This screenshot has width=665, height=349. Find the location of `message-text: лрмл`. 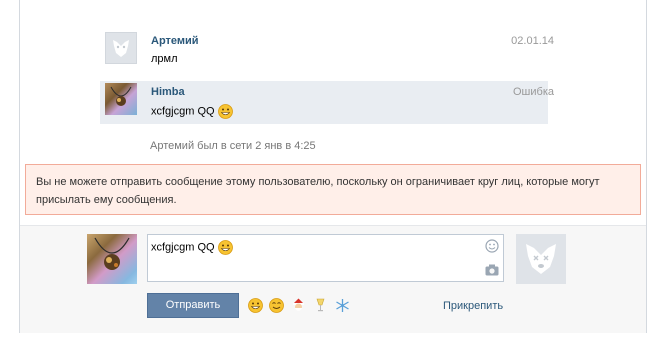

message-text: лрмл is located at coordinates (164, 59).